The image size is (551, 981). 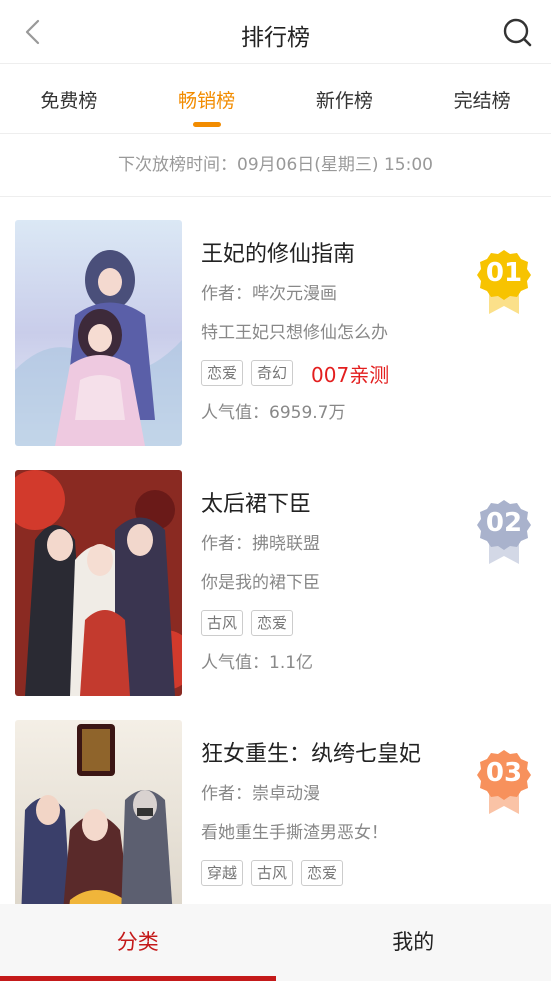 What do you see at coordinates (260, 544) in the screenshot?
I see `book-author: 作者：拂晓联盟` at bounding box center [260, 544].